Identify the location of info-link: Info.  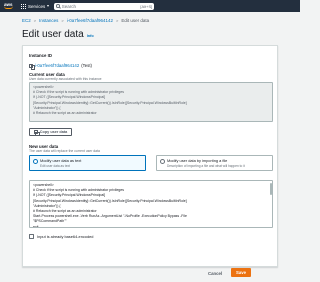
(90, 36).